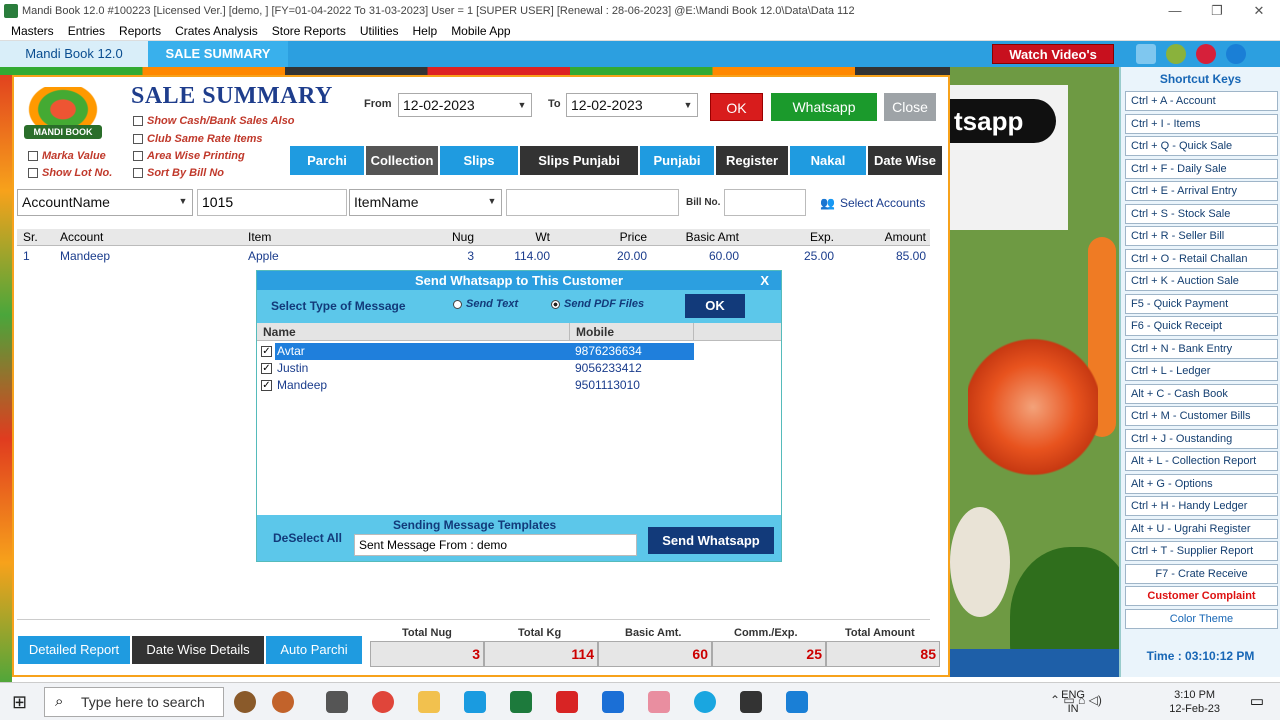 The image size is (1280, 720). Describe the element at coordinates (736, 107) in the screenshot. I see `ok-button: OK` at that location.